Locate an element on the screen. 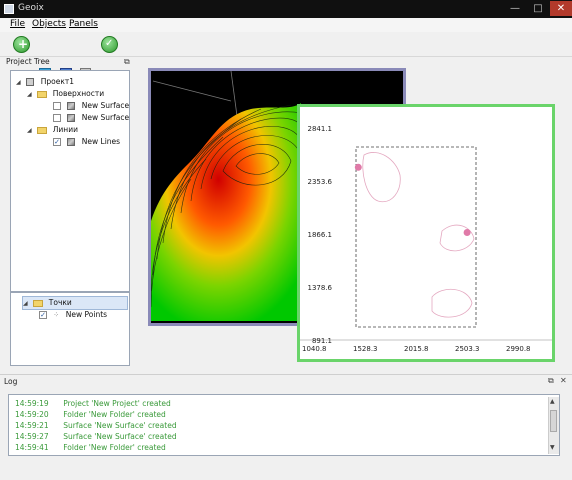 The image size is (572, 480). y-tick-label: 2353.6 is located at coordinates (320, 182).